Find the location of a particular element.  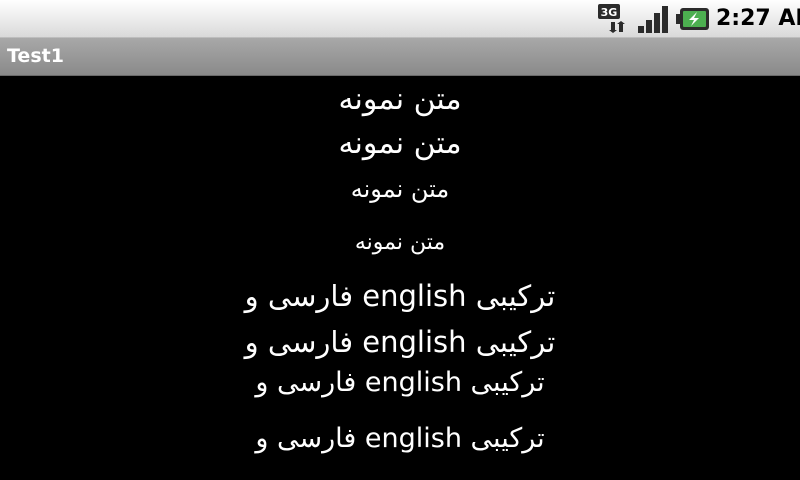

sample-text-line-1: متن نمونه is located at coordinates (400, 99).